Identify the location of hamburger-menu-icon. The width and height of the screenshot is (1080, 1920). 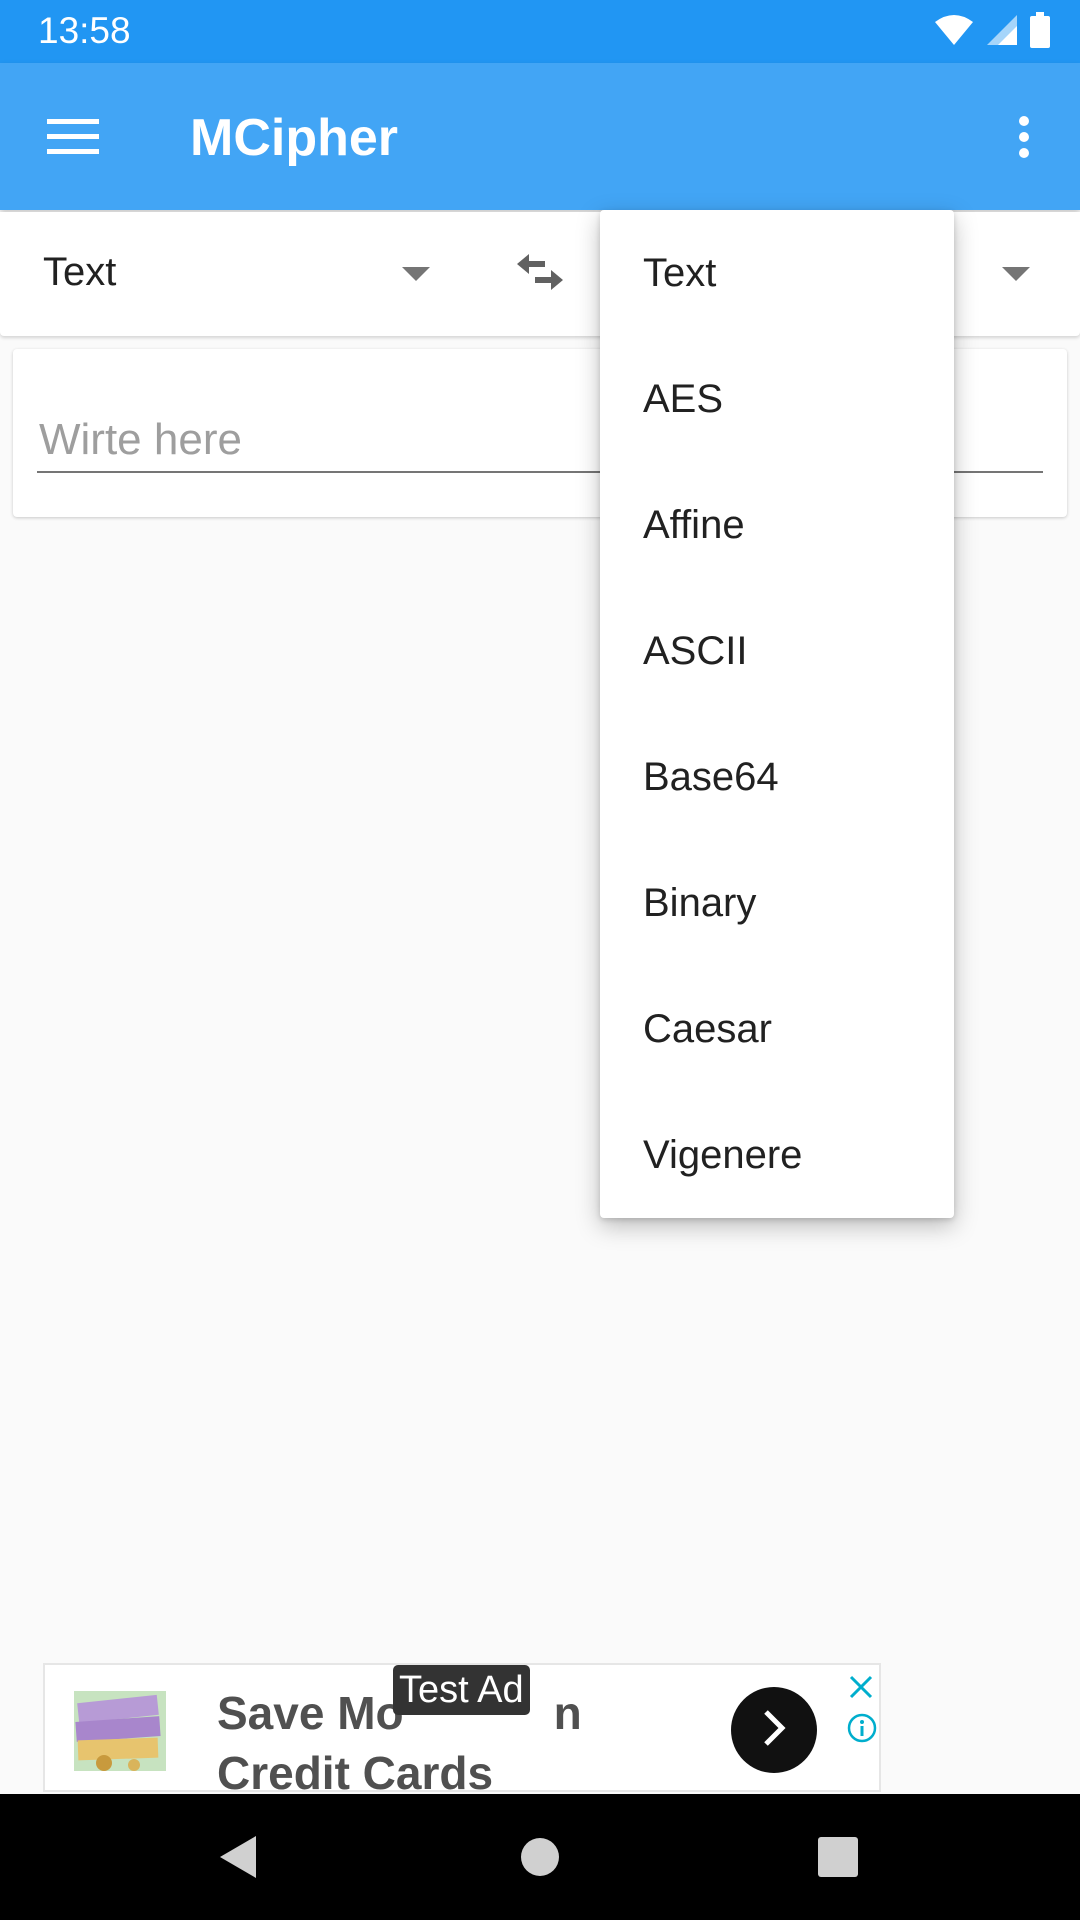
(73, 136).